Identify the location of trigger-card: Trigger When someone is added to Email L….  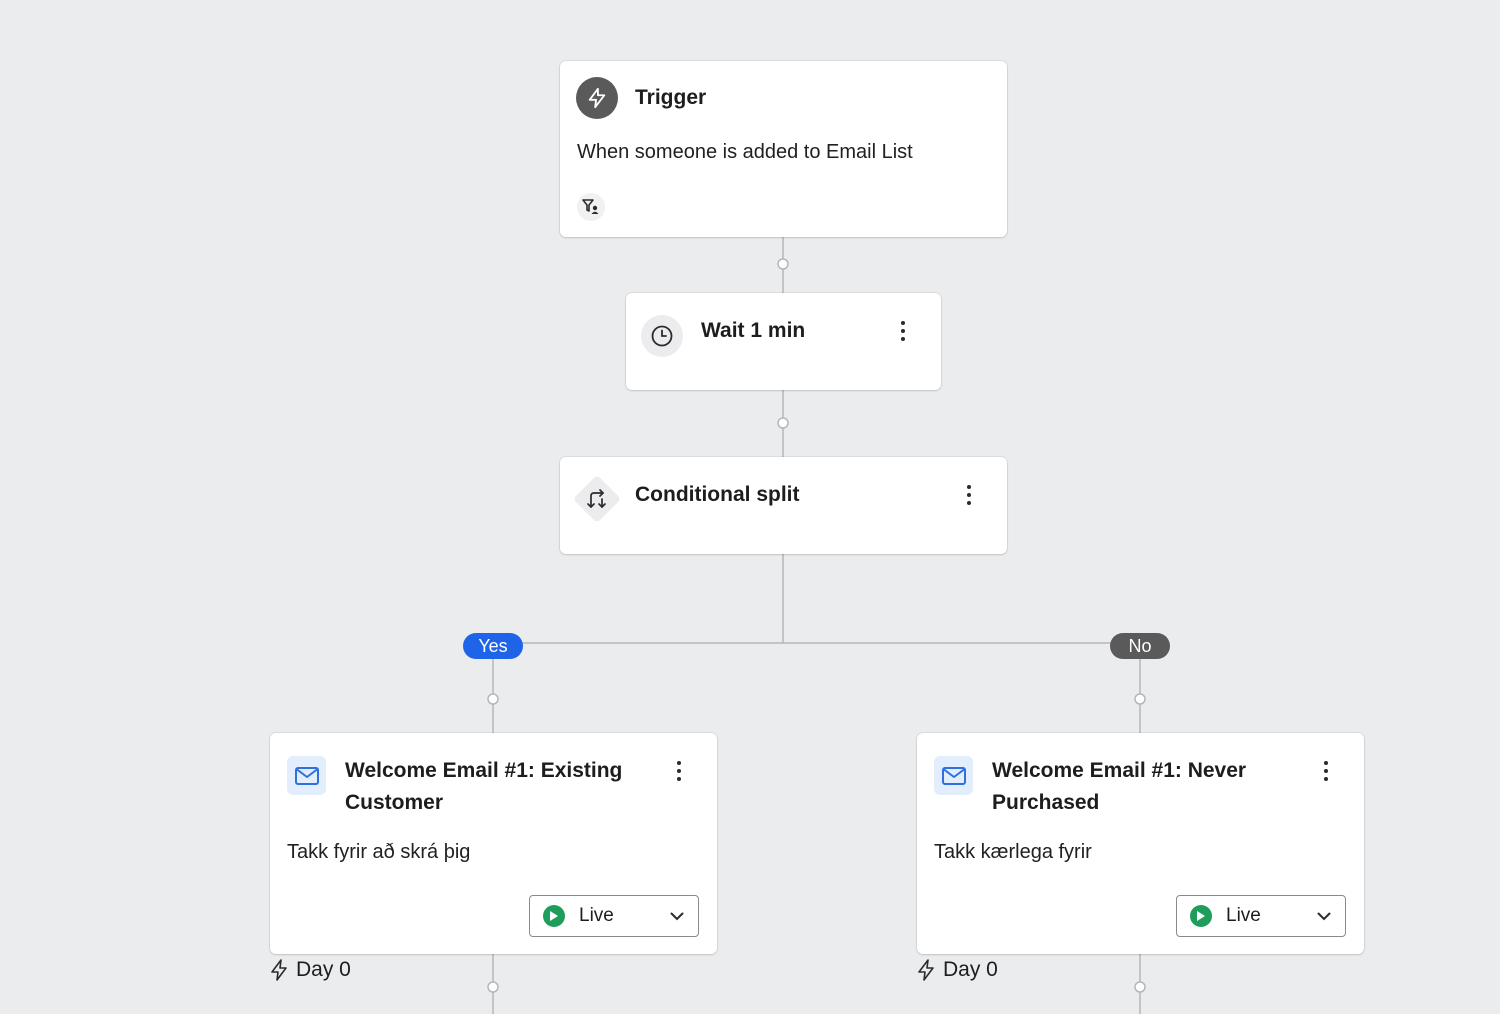
(783, 149).